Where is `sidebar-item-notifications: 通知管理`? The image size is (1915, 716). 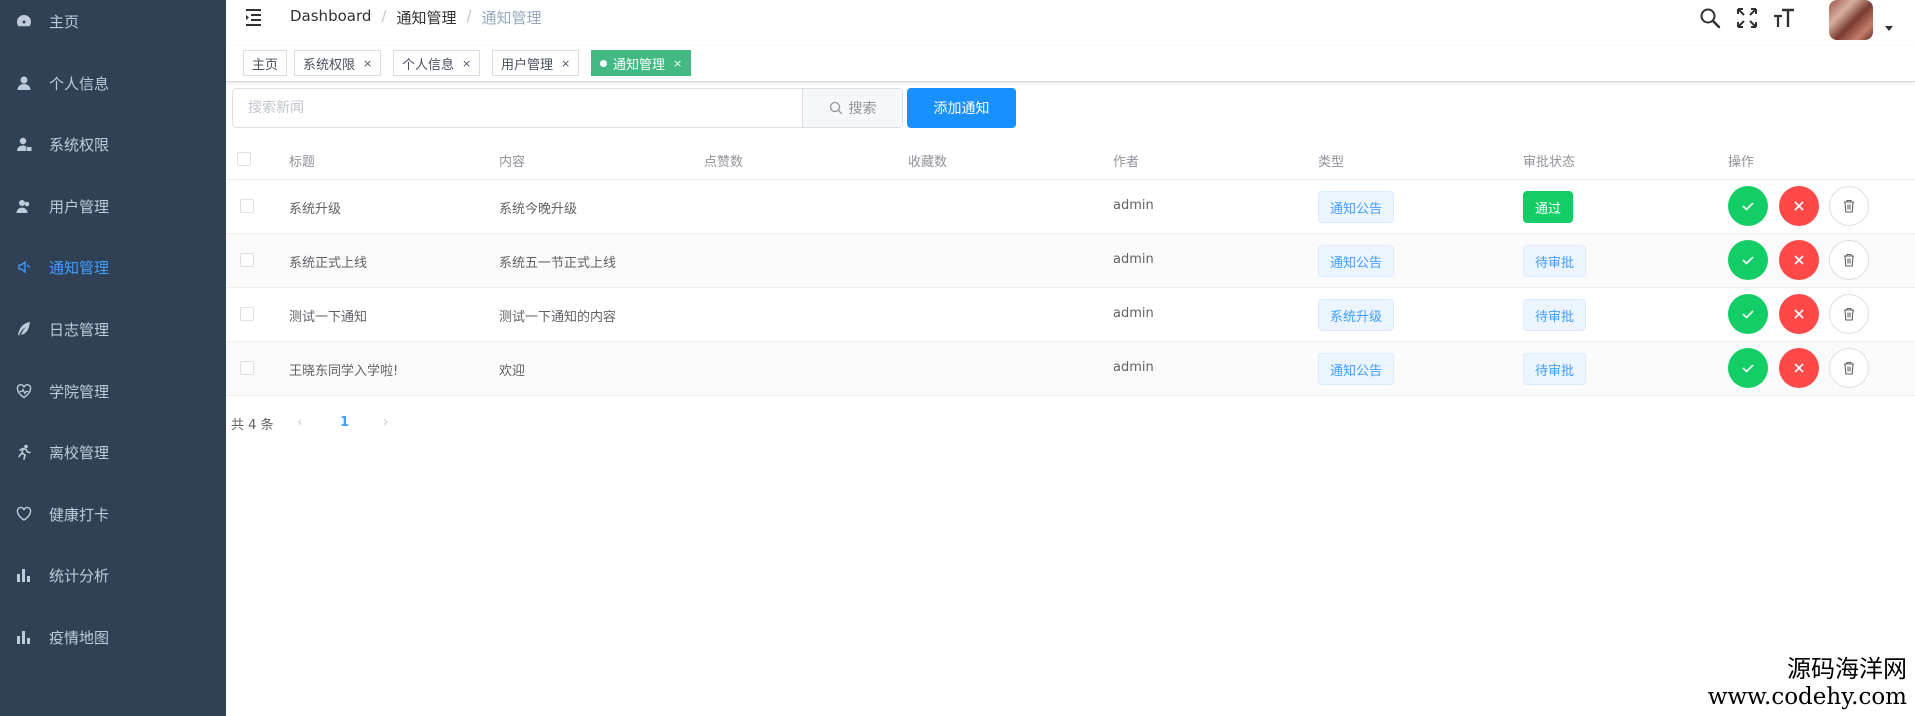
sidebar-item-notifications: 通知管理 is located at coordinates (113, 267).